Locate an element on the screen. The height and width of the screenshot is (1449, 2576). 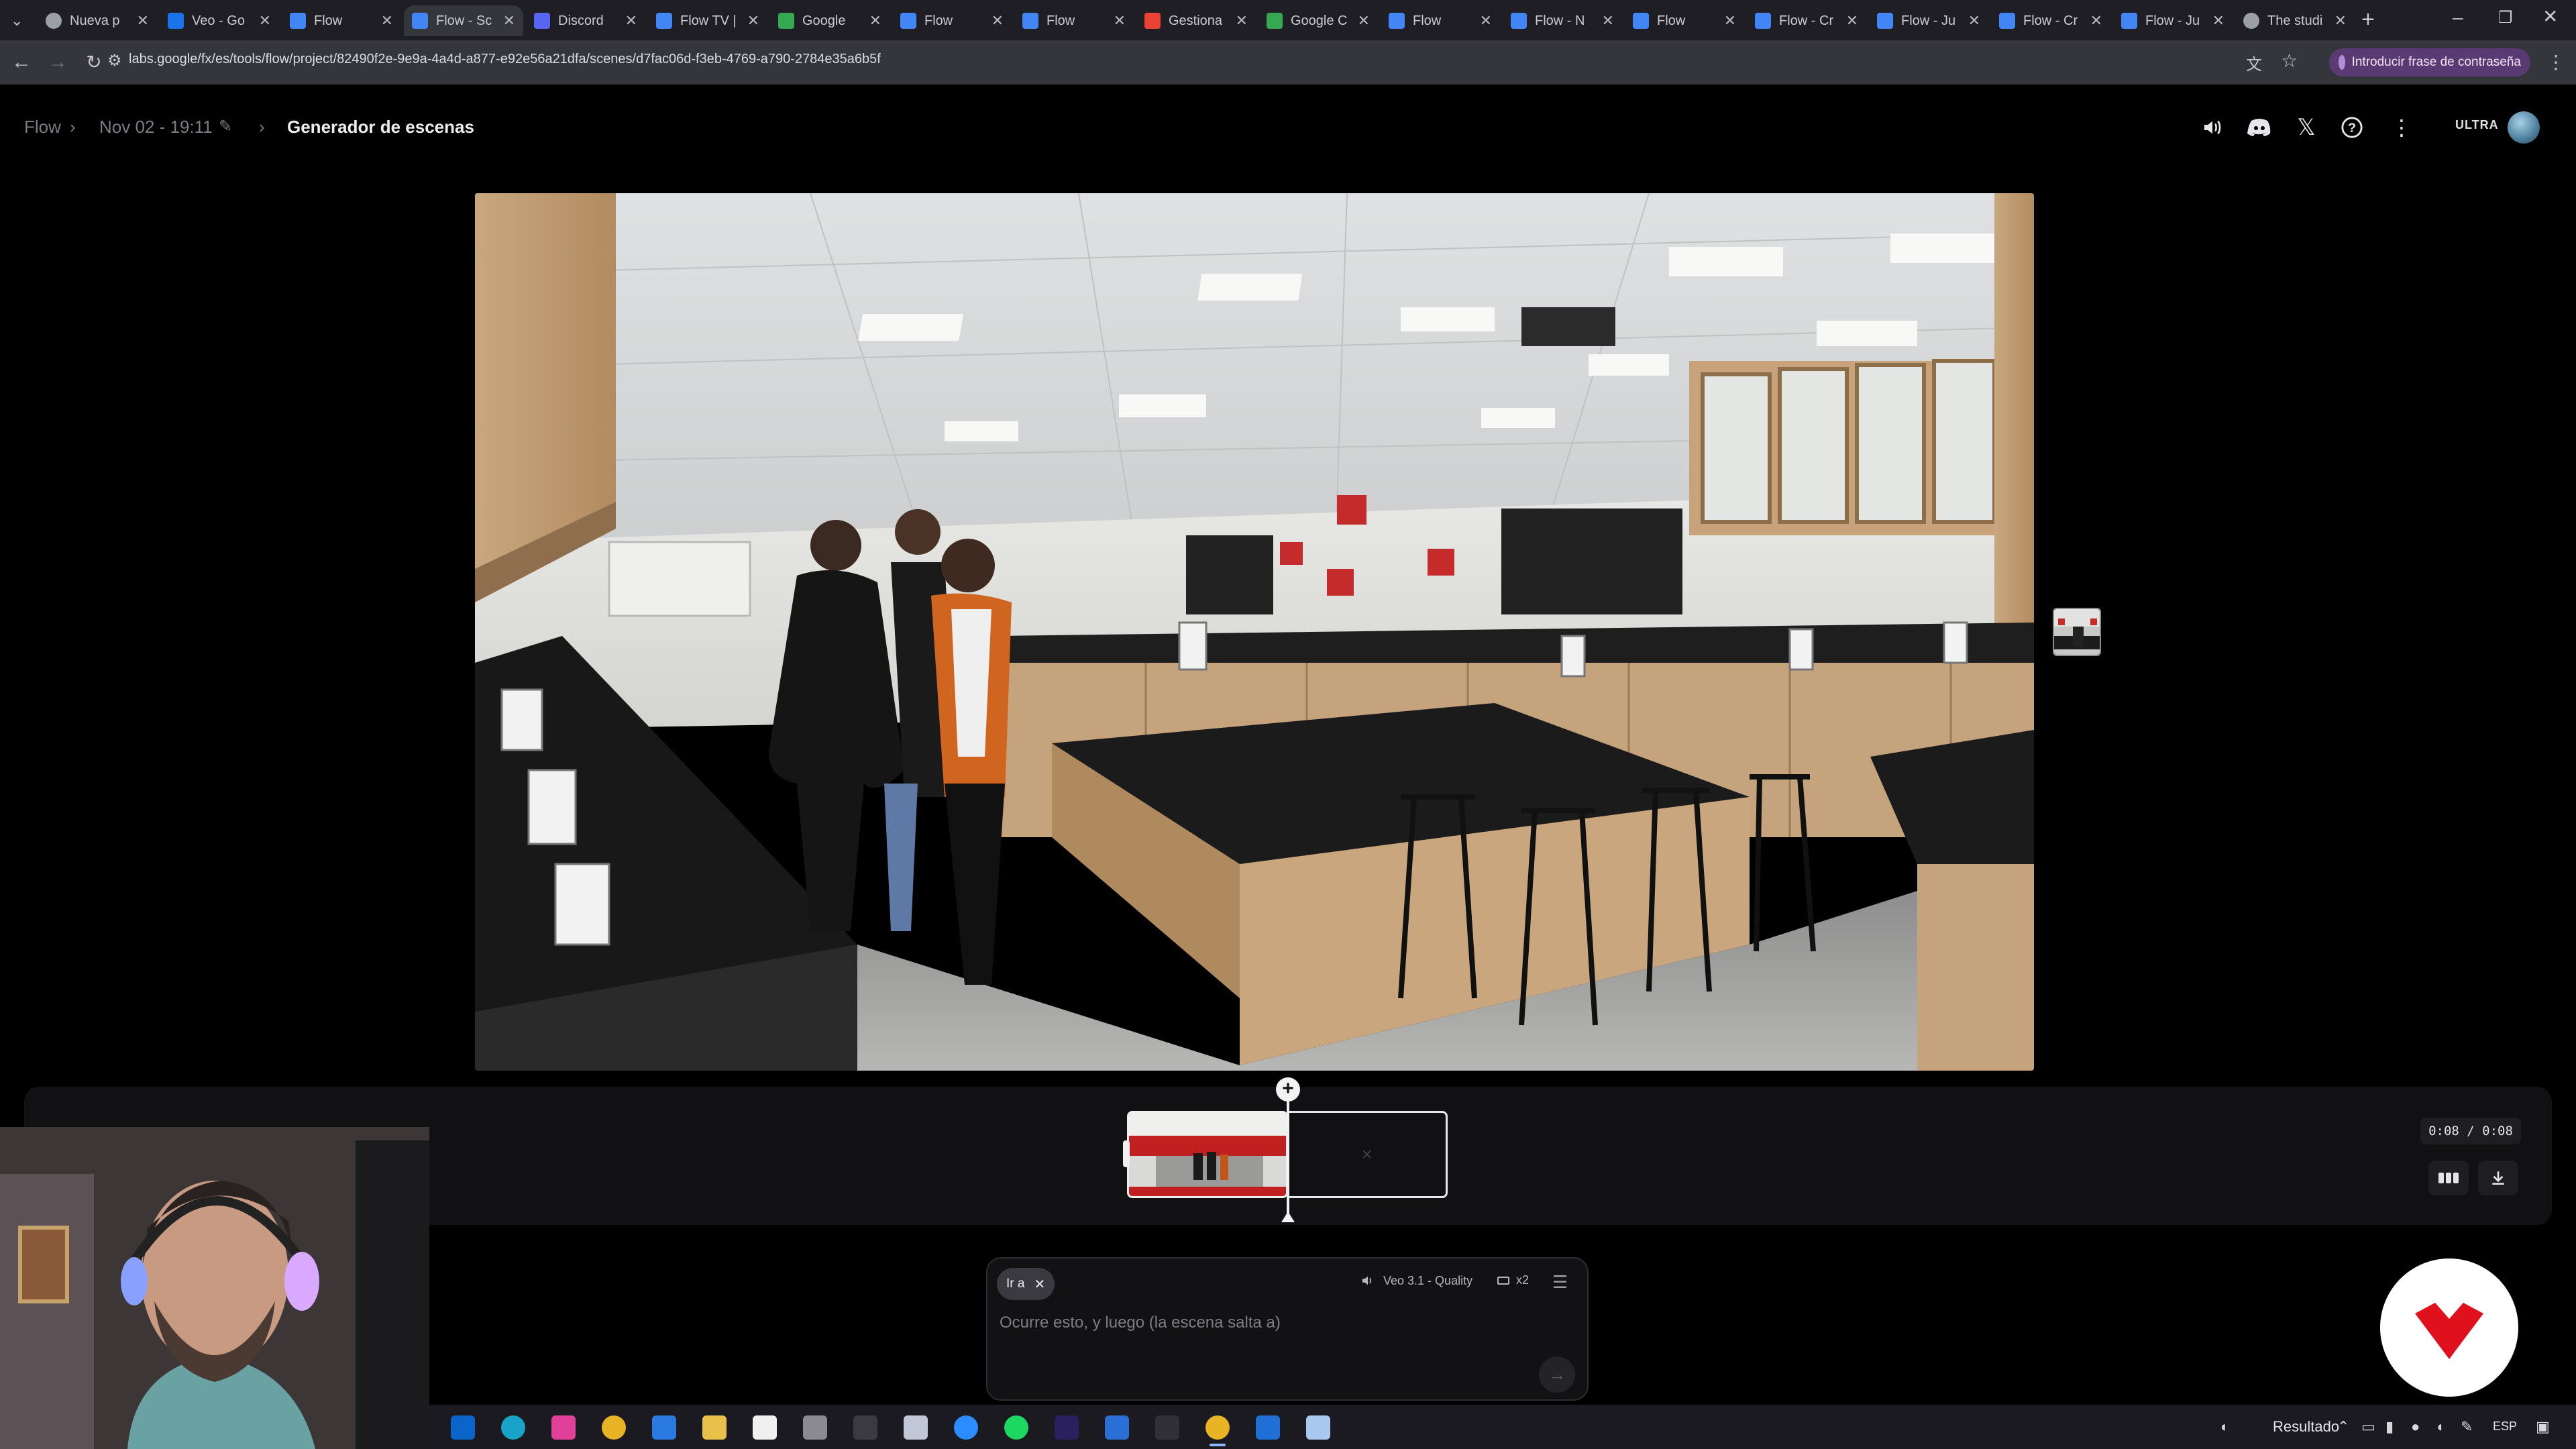
word-icon is located at coordinates (1117, 1427).